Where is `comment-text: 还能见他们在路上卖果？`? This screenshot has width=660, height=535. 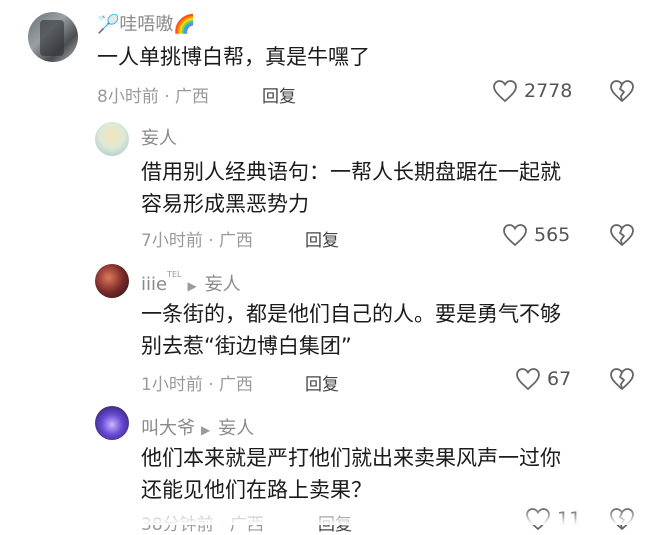
comment-text: 还能见他们在路上卖果？ is located at coordinates (256, 490).